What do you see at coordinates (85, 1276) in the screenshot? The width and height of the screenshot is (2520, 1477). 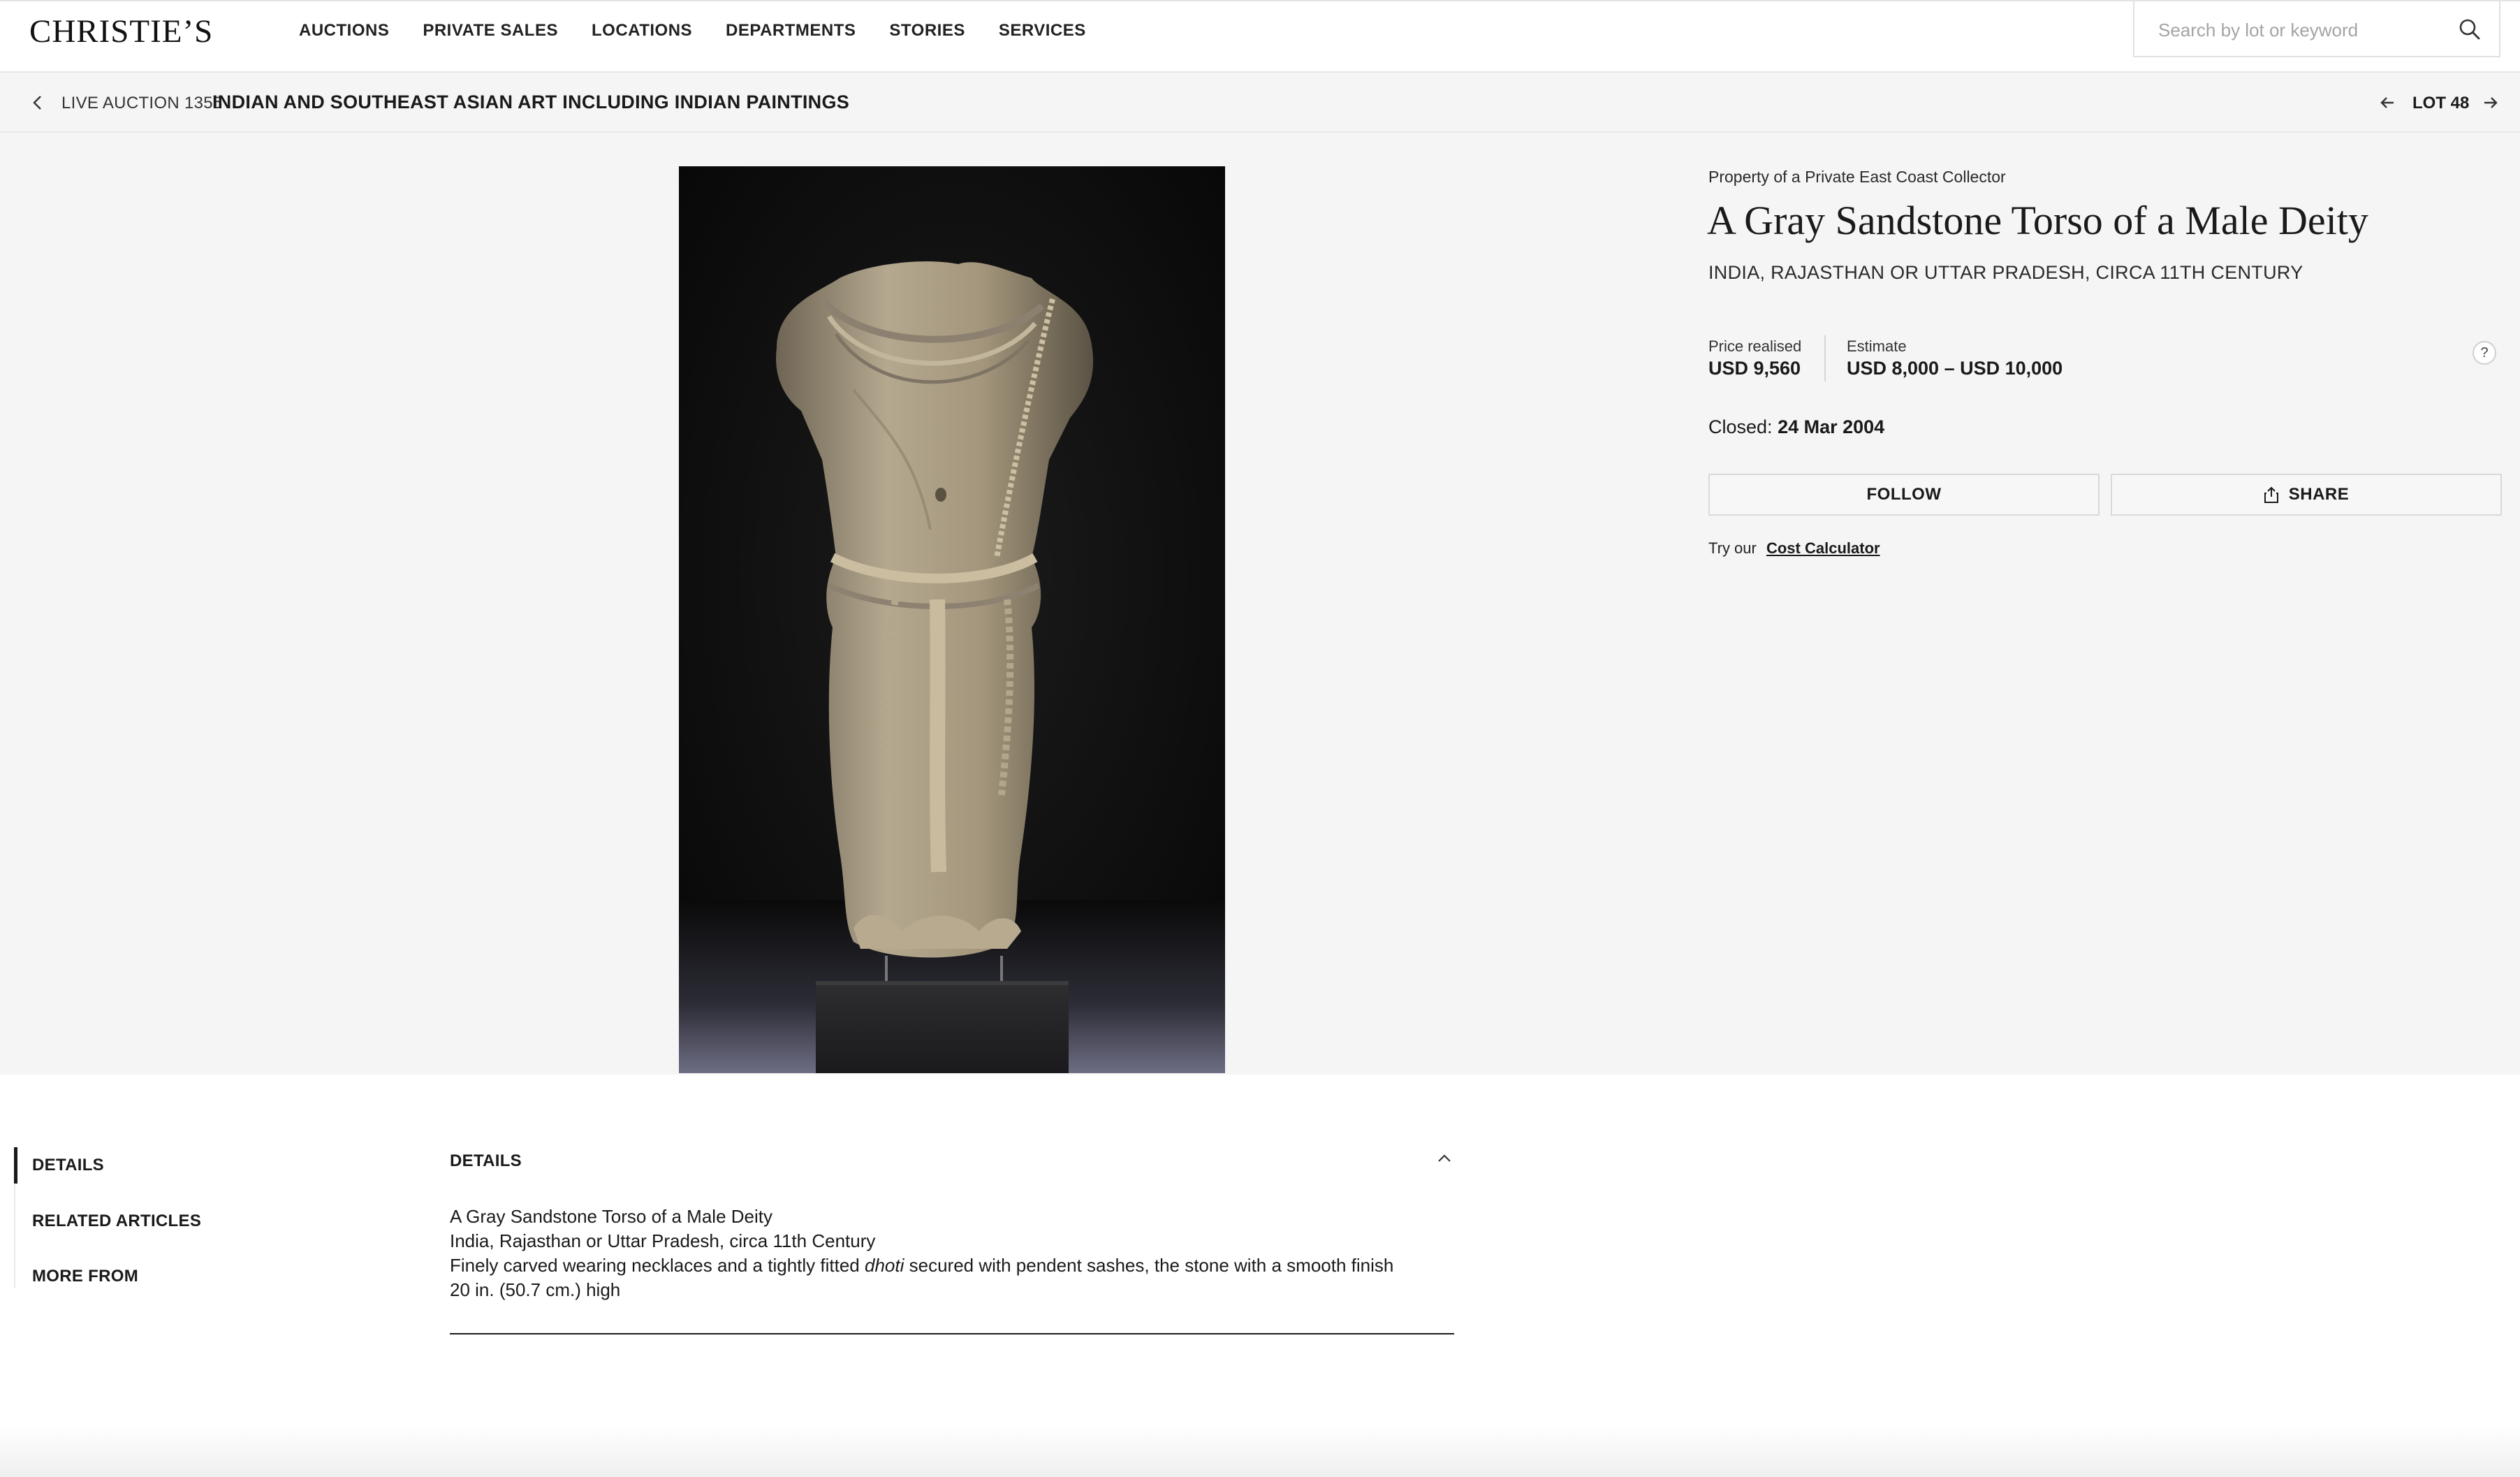 I see `sidebar-item-more-from: MORE FROM` at bounding box center [85, 1276].